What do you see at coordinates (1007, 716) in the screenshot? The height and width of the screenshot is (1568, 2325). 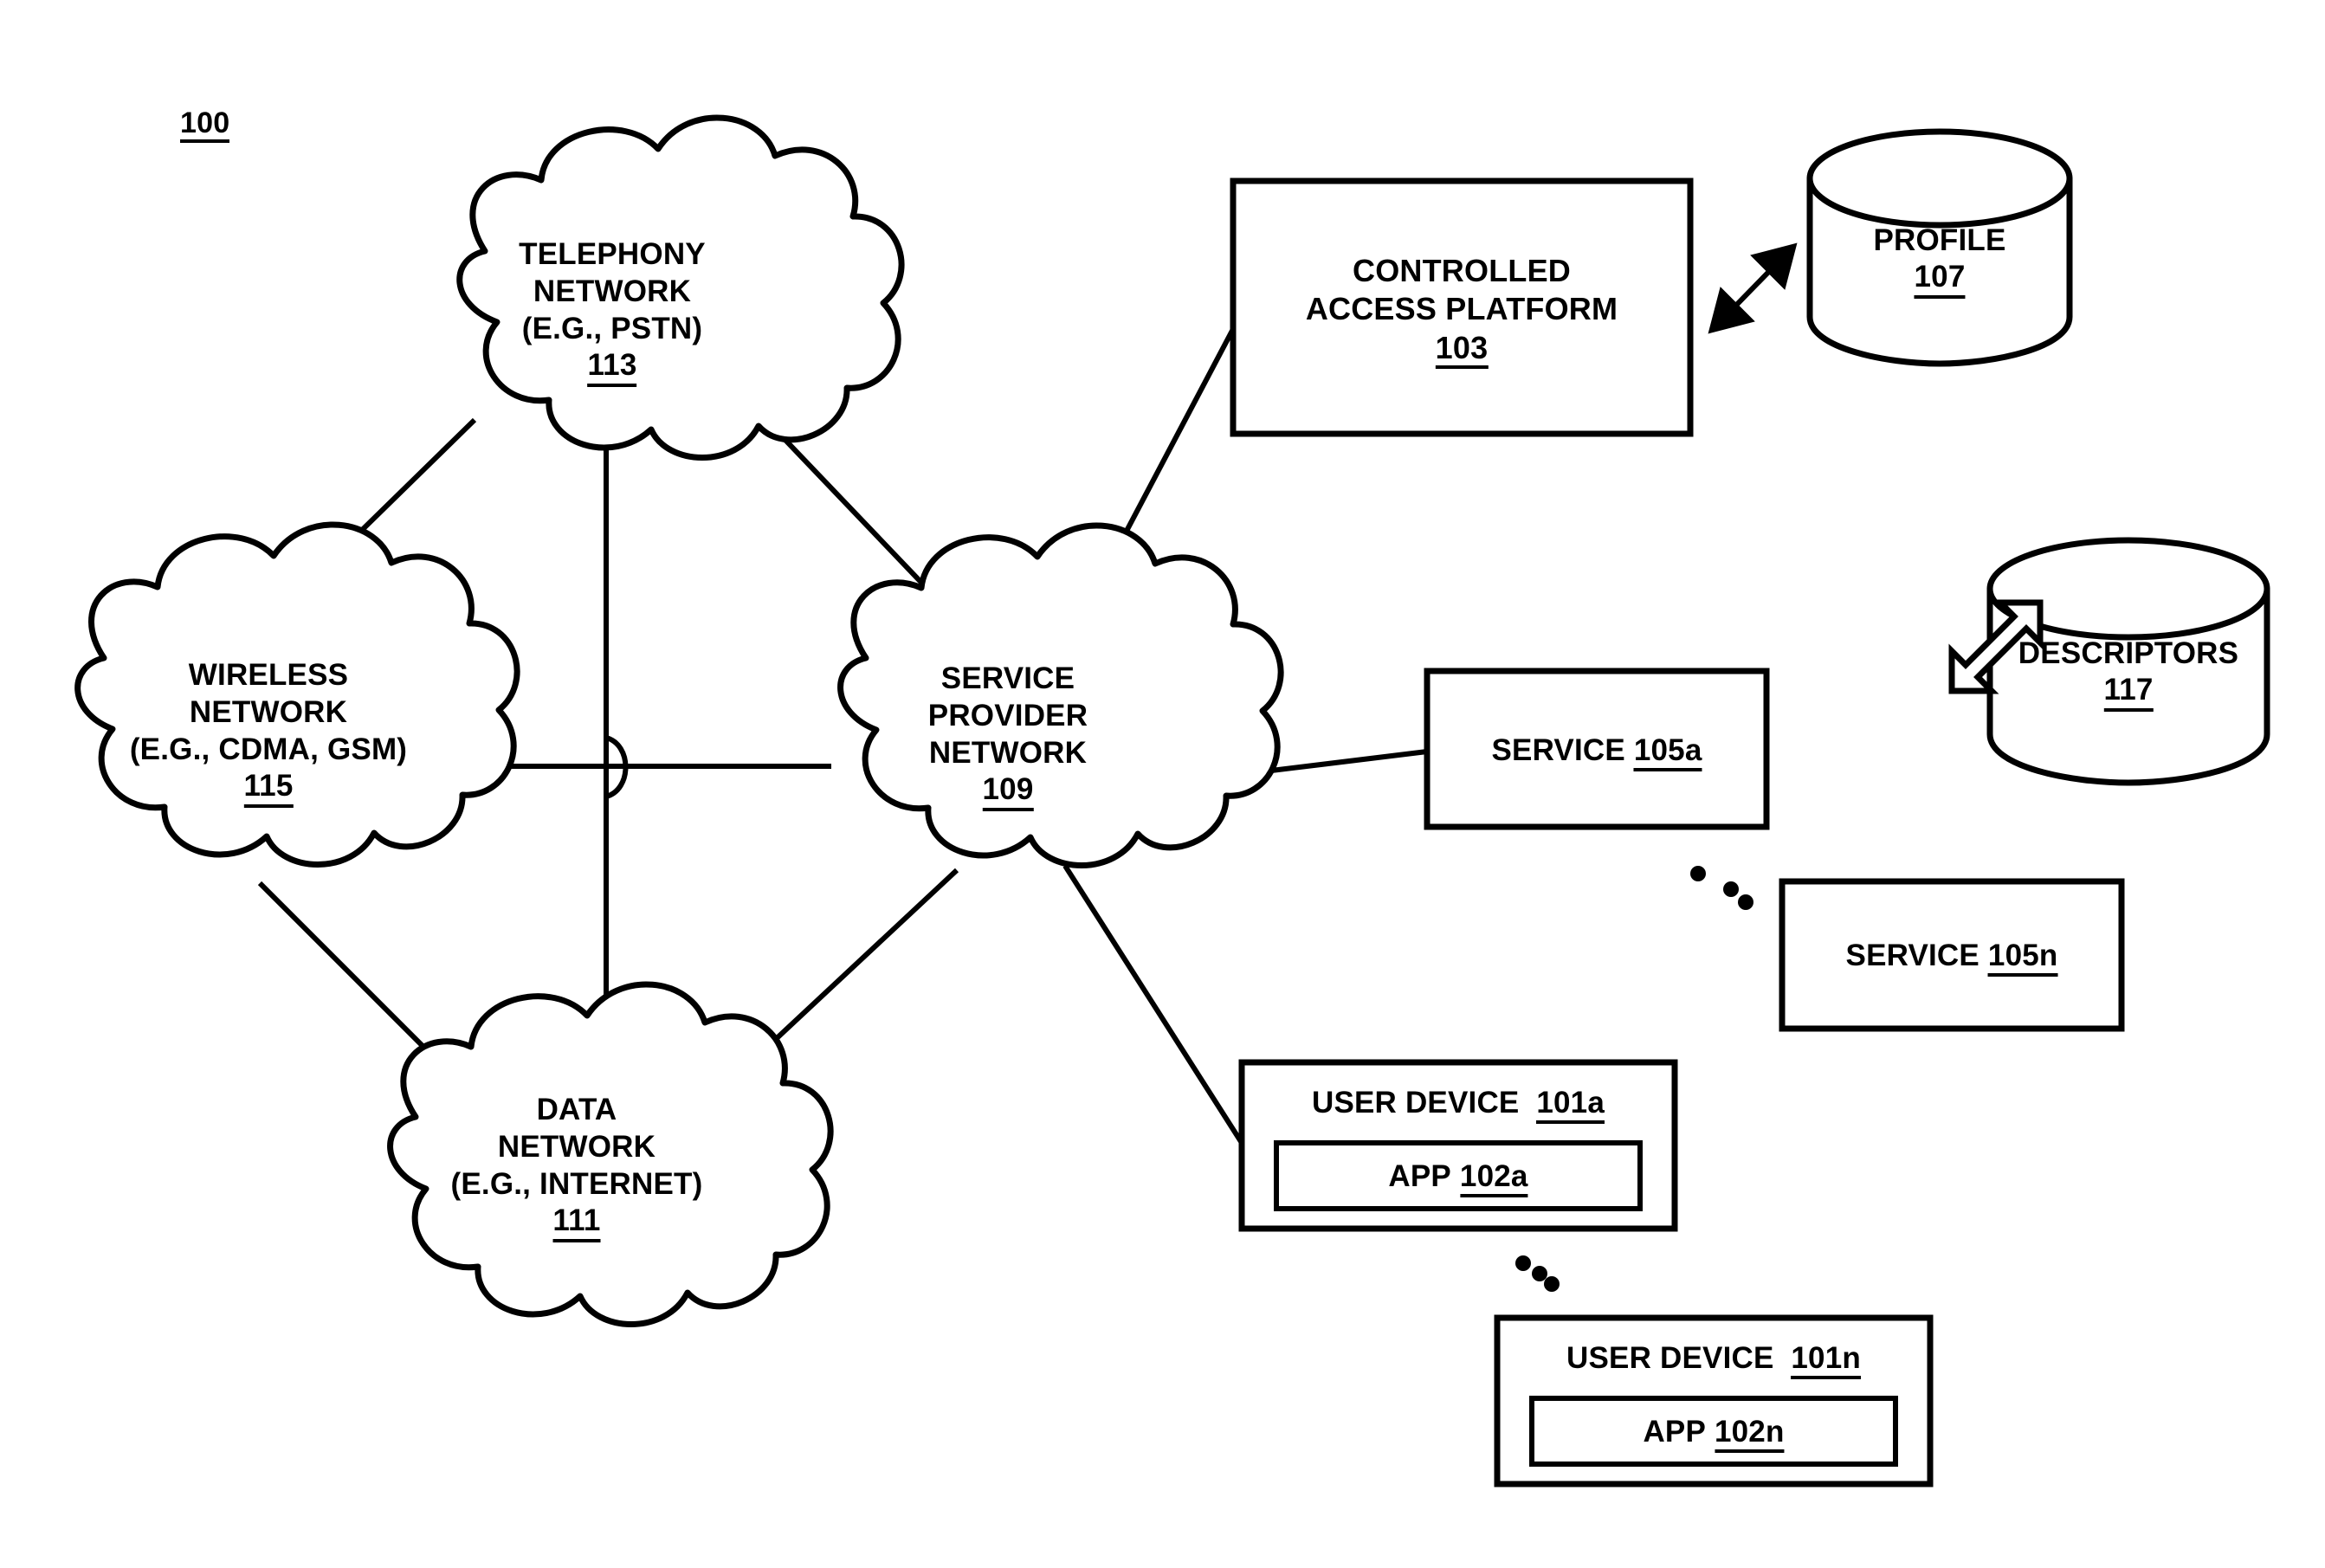 I see `service-provider-line-2: PROVIDER` at bounding box center [1007, 716].